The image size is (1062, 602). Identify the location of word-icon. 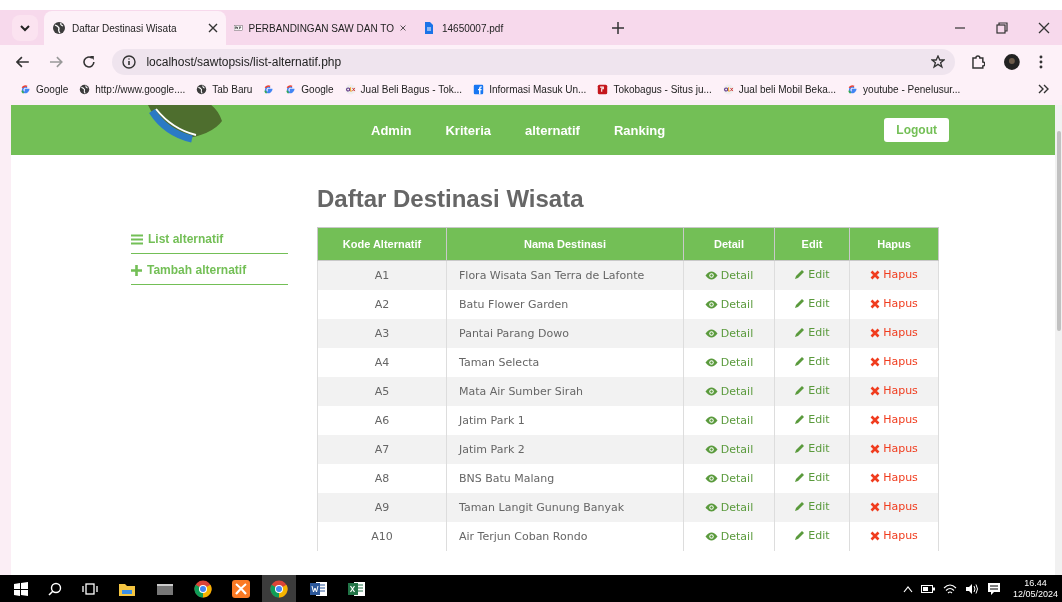
(319, 588).